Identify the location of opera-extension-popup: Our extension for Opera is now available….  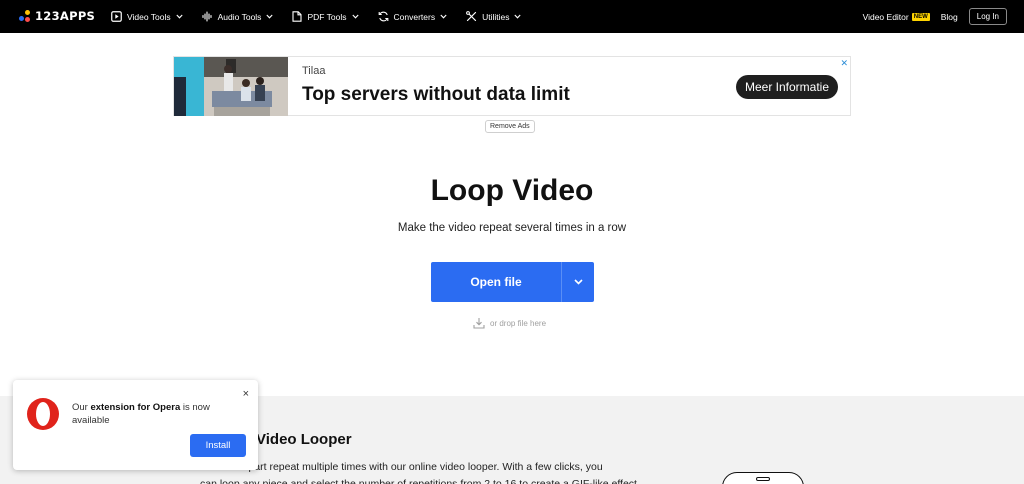
(135, 425).